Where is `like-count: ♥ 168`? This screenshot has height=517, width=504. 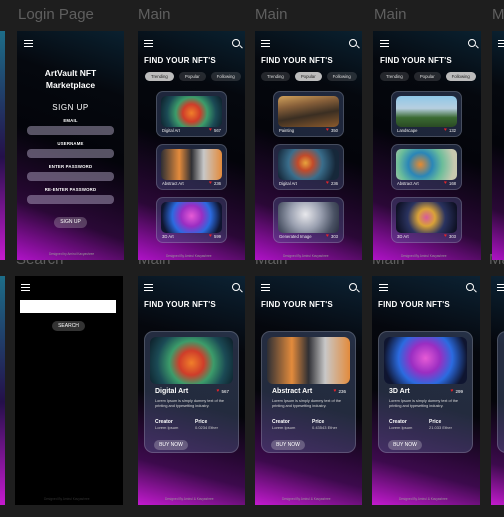 like-count: ♥ 168 is located at coordinates (450, 184).